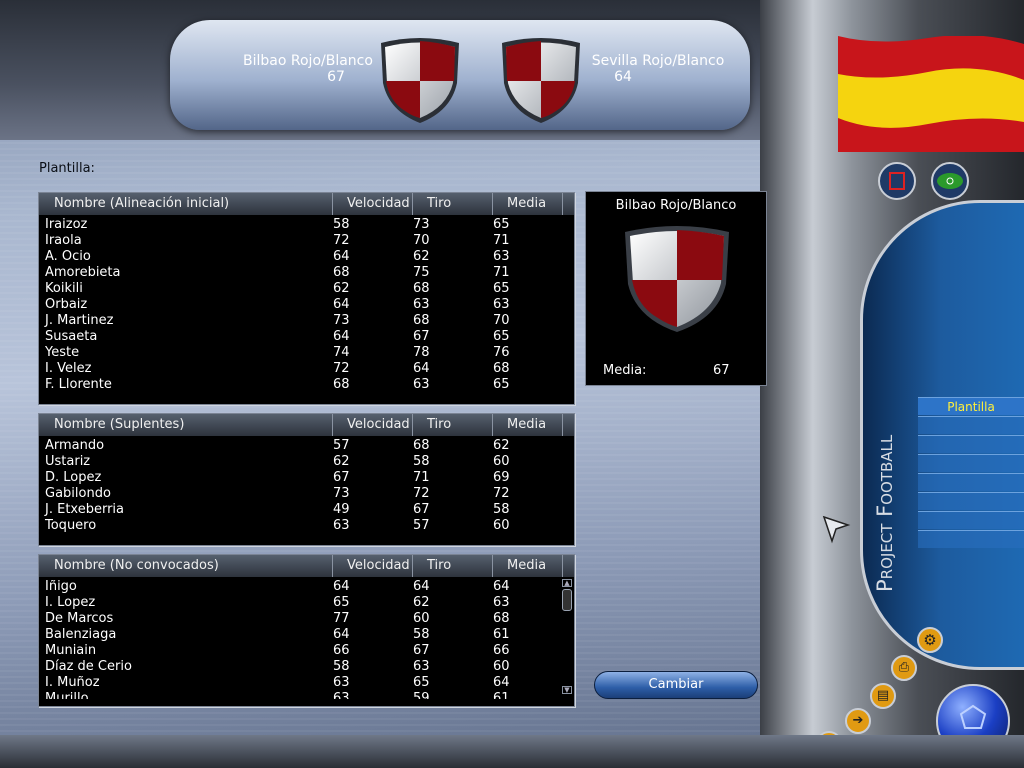 This screenshot has width=1024, height=768. I want to click on change-button: Cambiar, so click(676, 685).